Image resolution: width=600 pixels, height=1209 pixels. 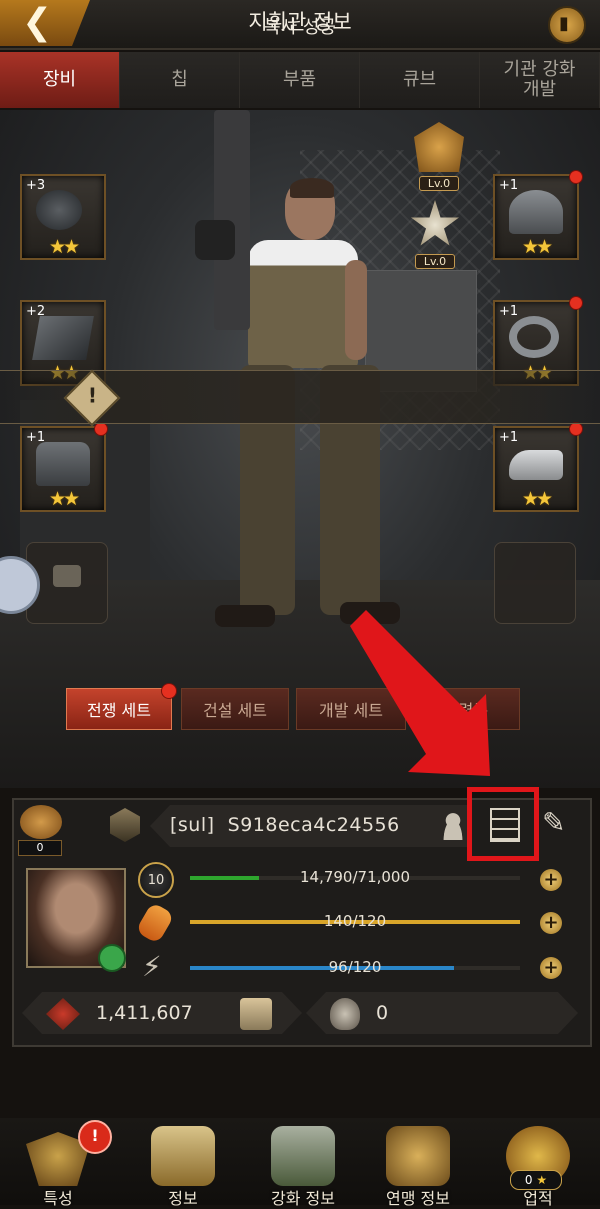 I want to click on alliance-tag: [sul], so click(x=192, y=825).